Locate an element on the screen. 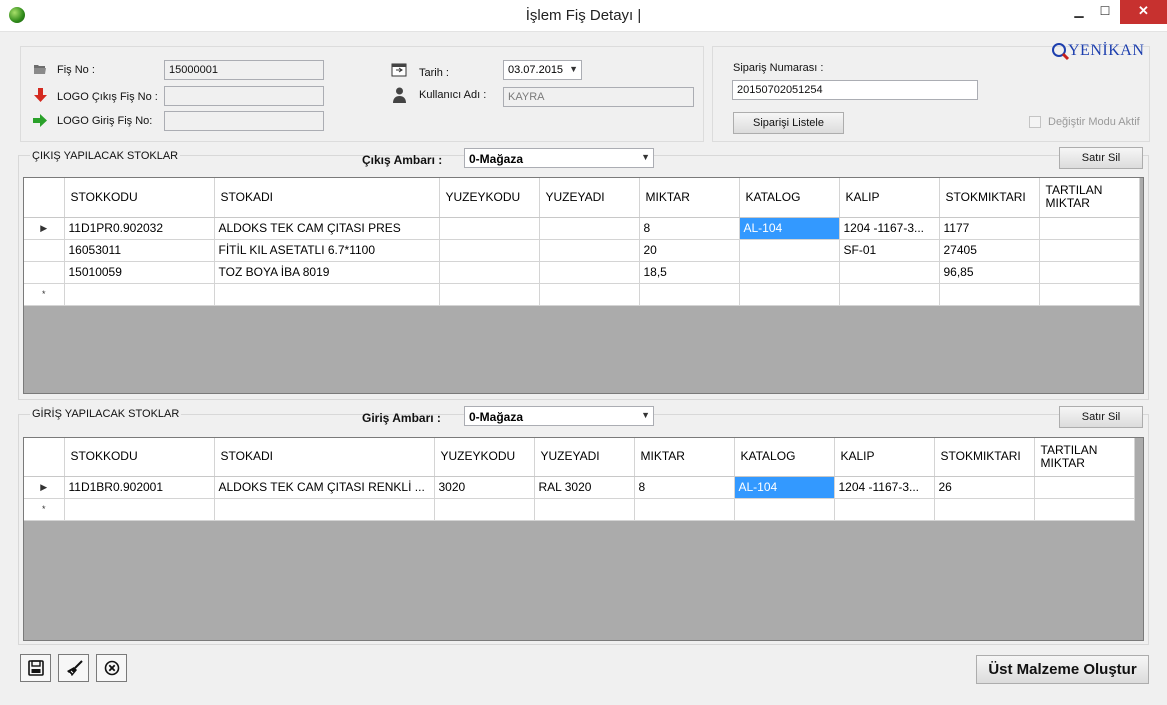 The width and height of the screenshot is (1167, 705). maximize-button: ☐ is located at coordinates (1105, 12).